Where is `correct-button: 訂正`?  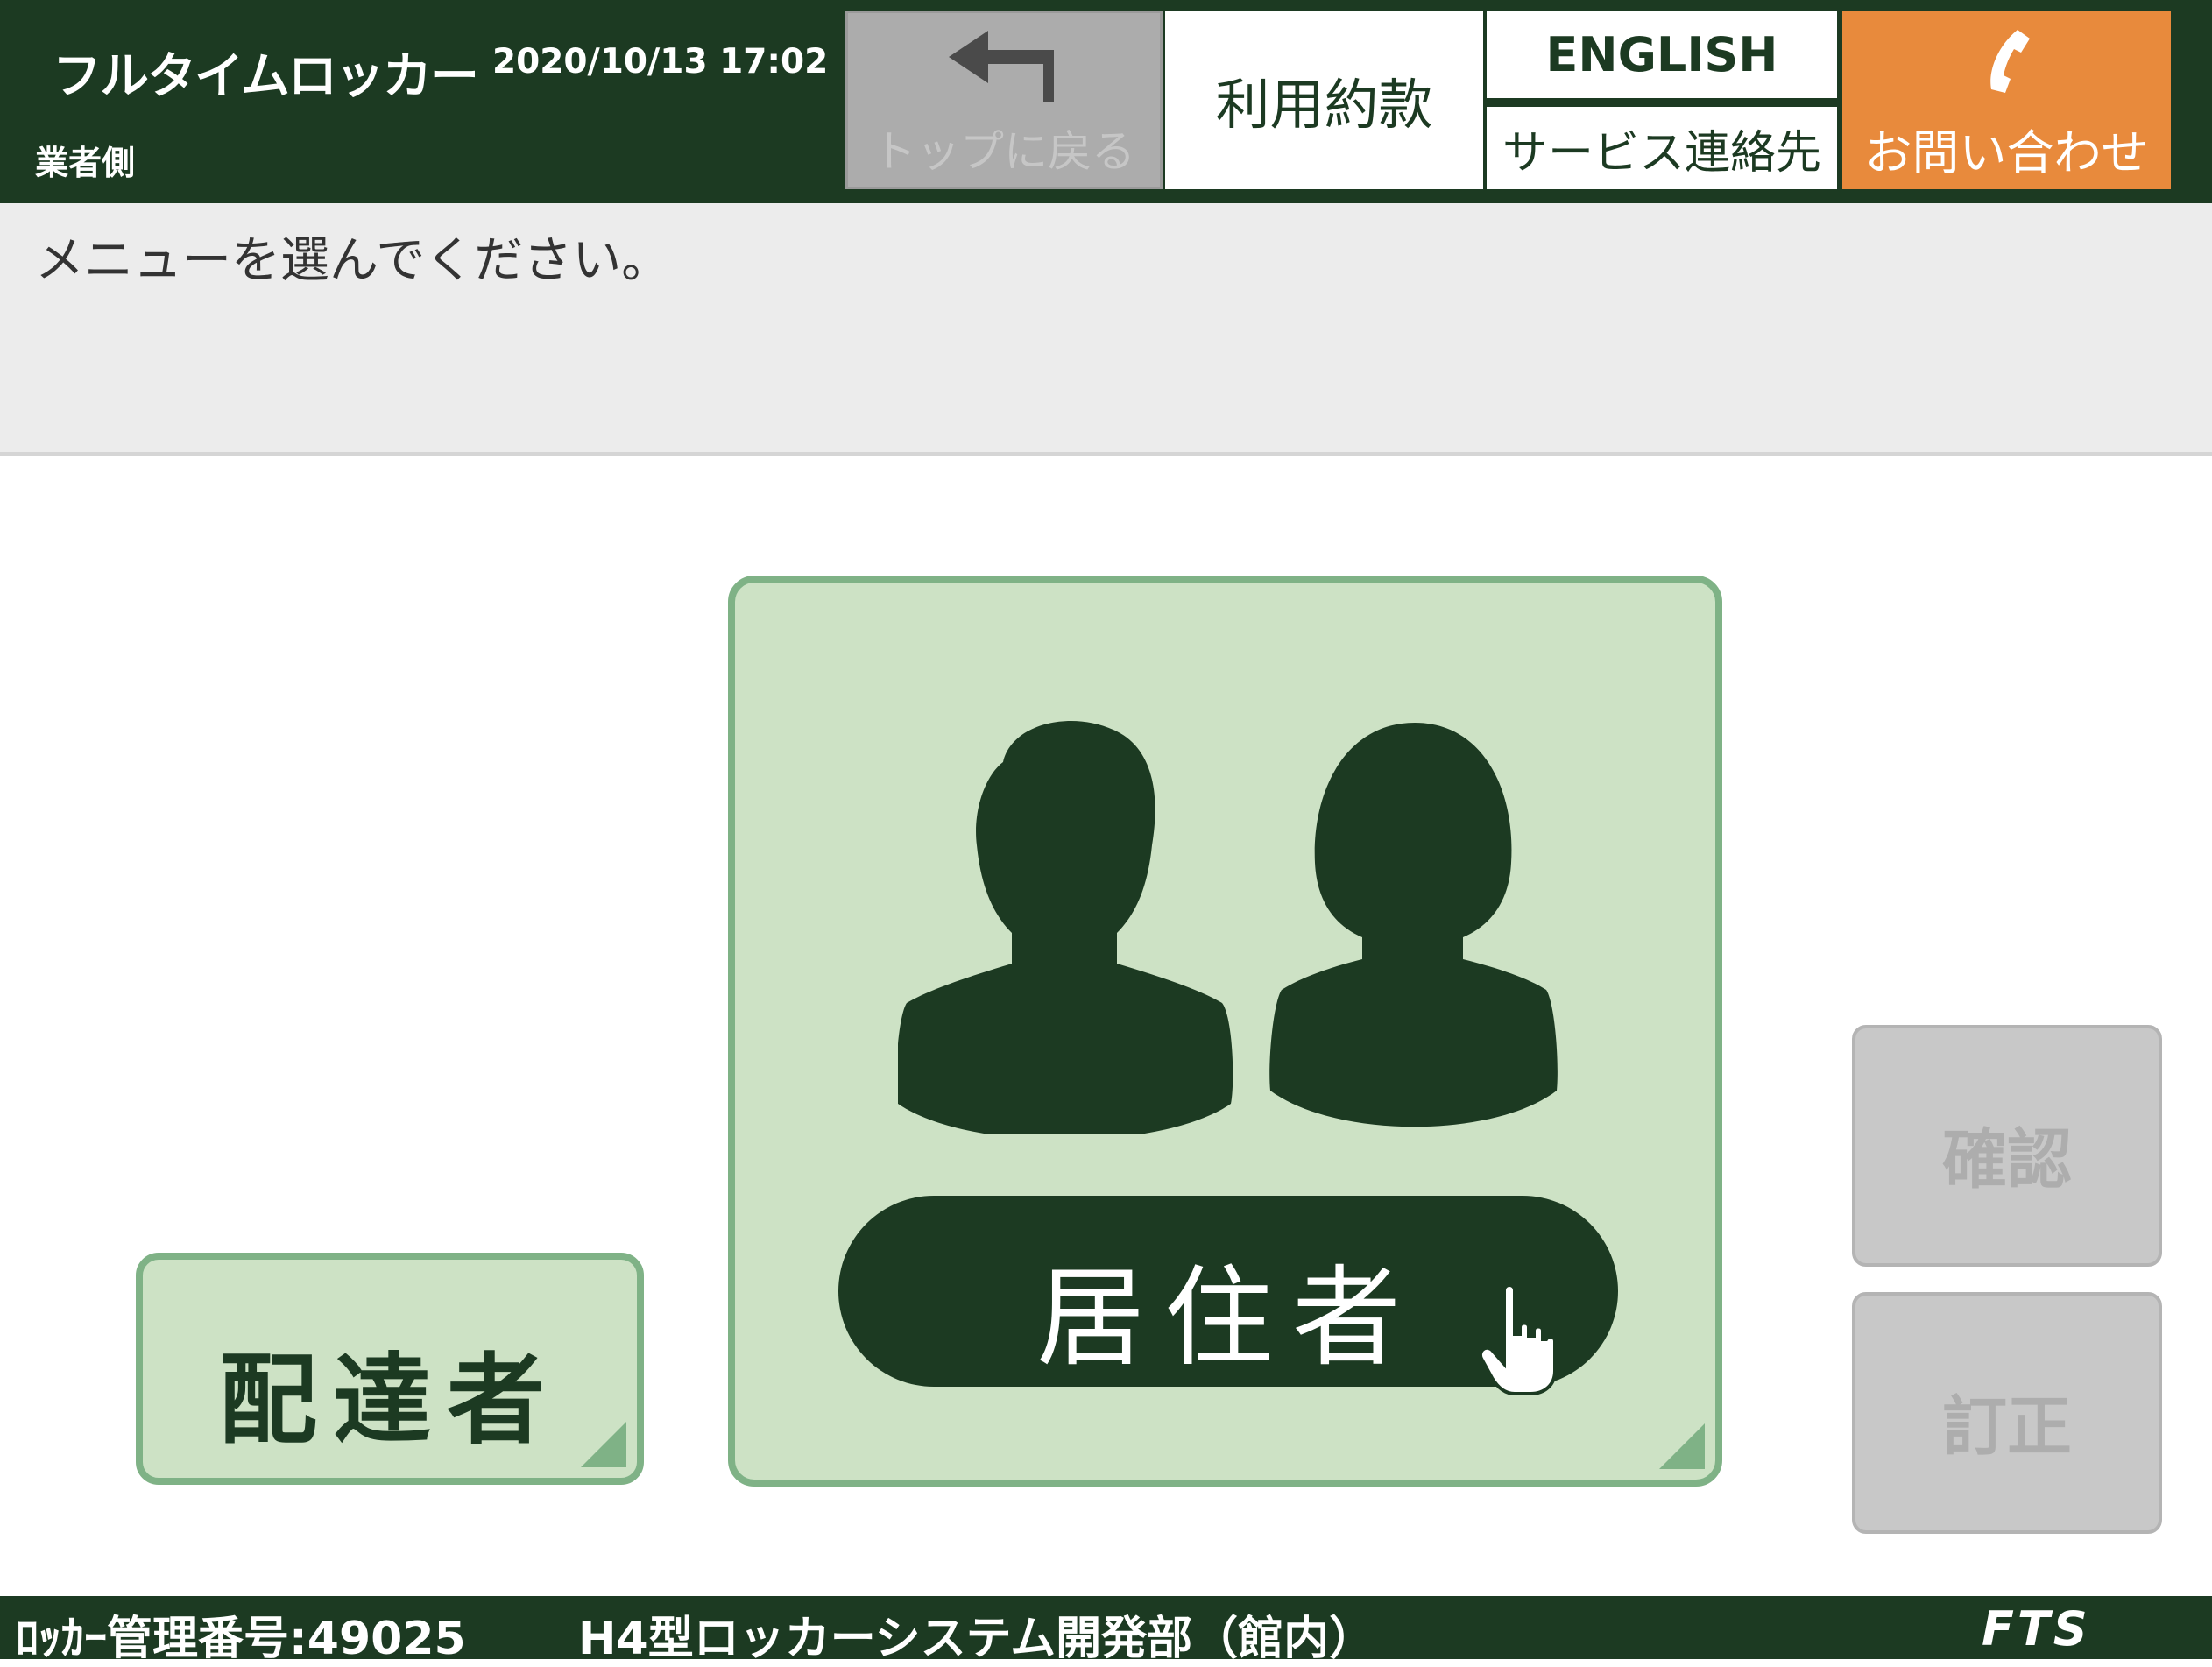 correct-button: 訂正 is located at coordinates (2007, 1413).